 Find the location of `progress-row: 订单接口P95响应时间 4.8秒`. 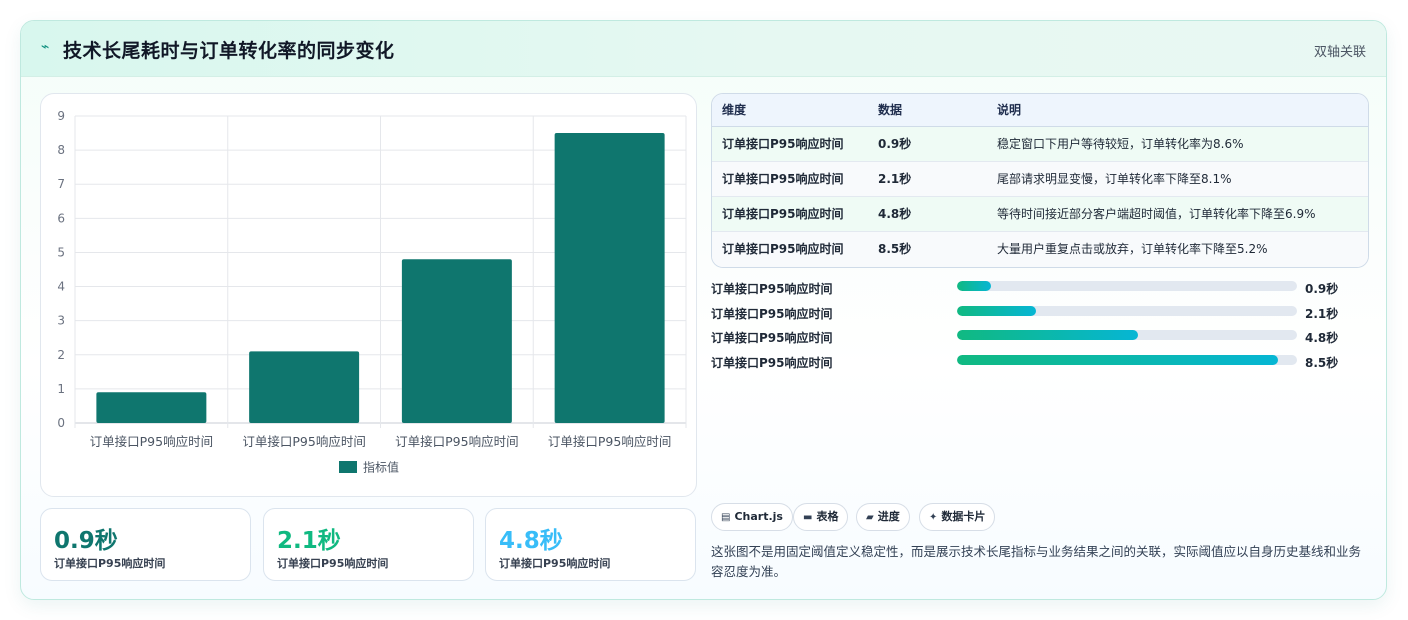

progress-row: 订单接口P95响应时间 4.8秒 is located at coordinates (1040, 338).